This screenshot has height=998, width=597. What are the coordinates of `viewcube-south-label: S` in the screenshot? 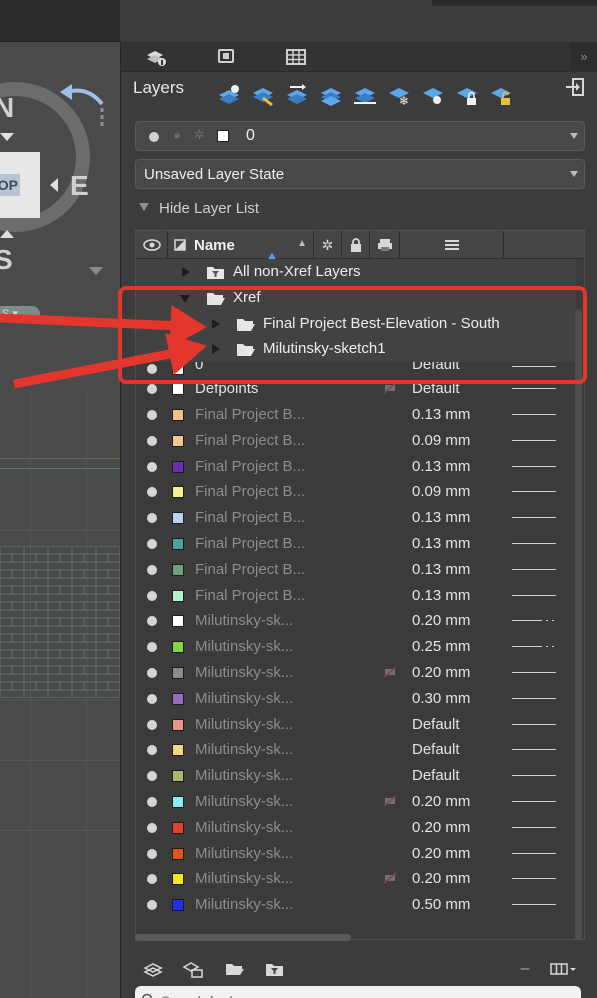 It's located at (6, 260).